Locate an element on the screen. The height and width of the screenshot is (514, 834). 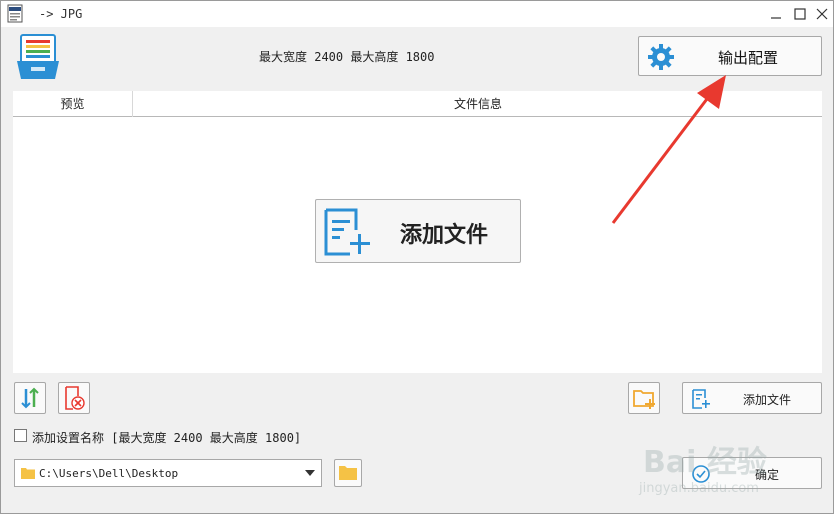
size-info: 最大宽度 2400 最大高度 1800 is located at coordinates (347, 57).